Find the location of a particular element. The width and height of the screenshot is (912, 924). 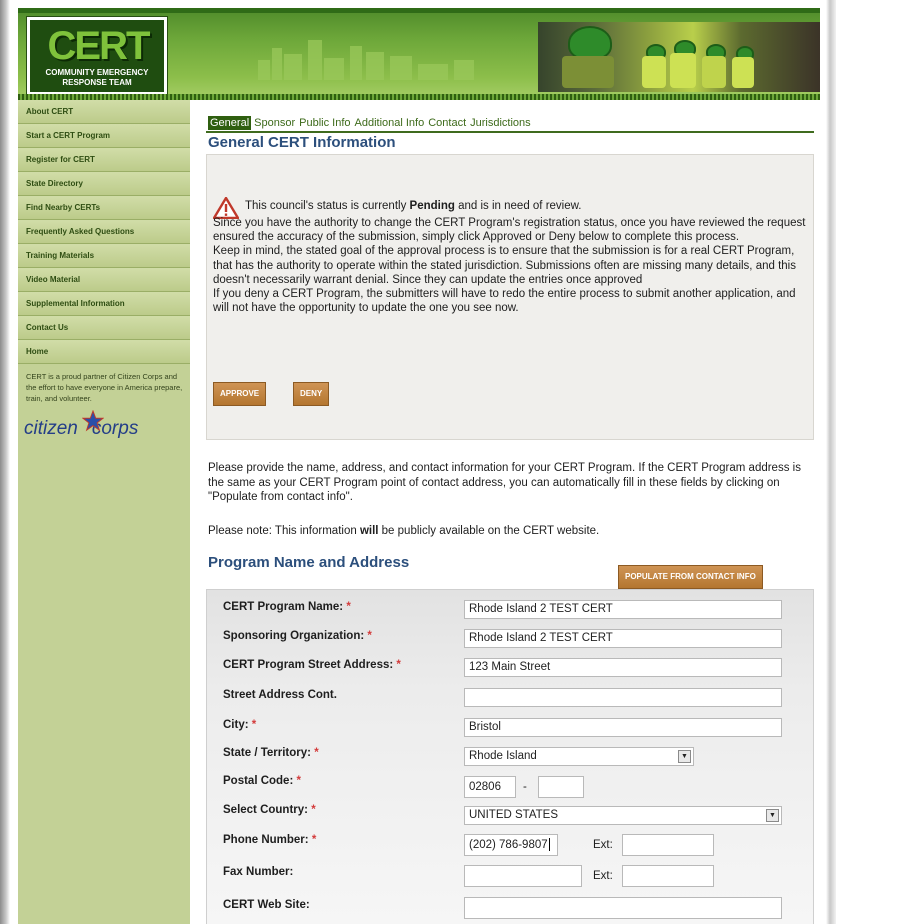

logo-title: CERT is located at coordinates (99, 46).